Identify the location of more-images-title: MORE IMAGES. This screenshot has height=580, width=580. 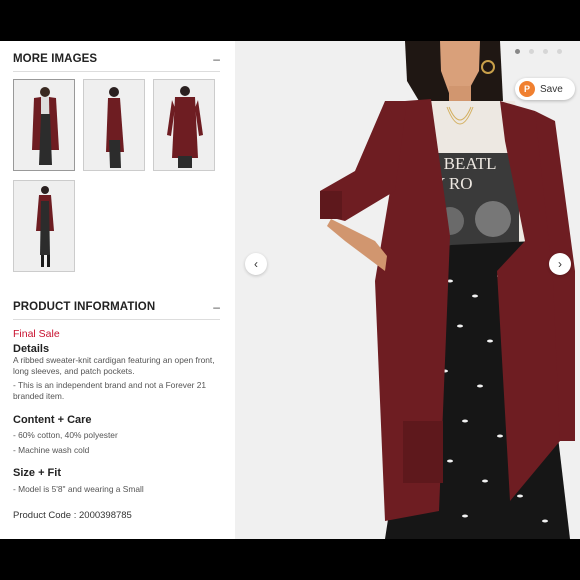
(55, 59).